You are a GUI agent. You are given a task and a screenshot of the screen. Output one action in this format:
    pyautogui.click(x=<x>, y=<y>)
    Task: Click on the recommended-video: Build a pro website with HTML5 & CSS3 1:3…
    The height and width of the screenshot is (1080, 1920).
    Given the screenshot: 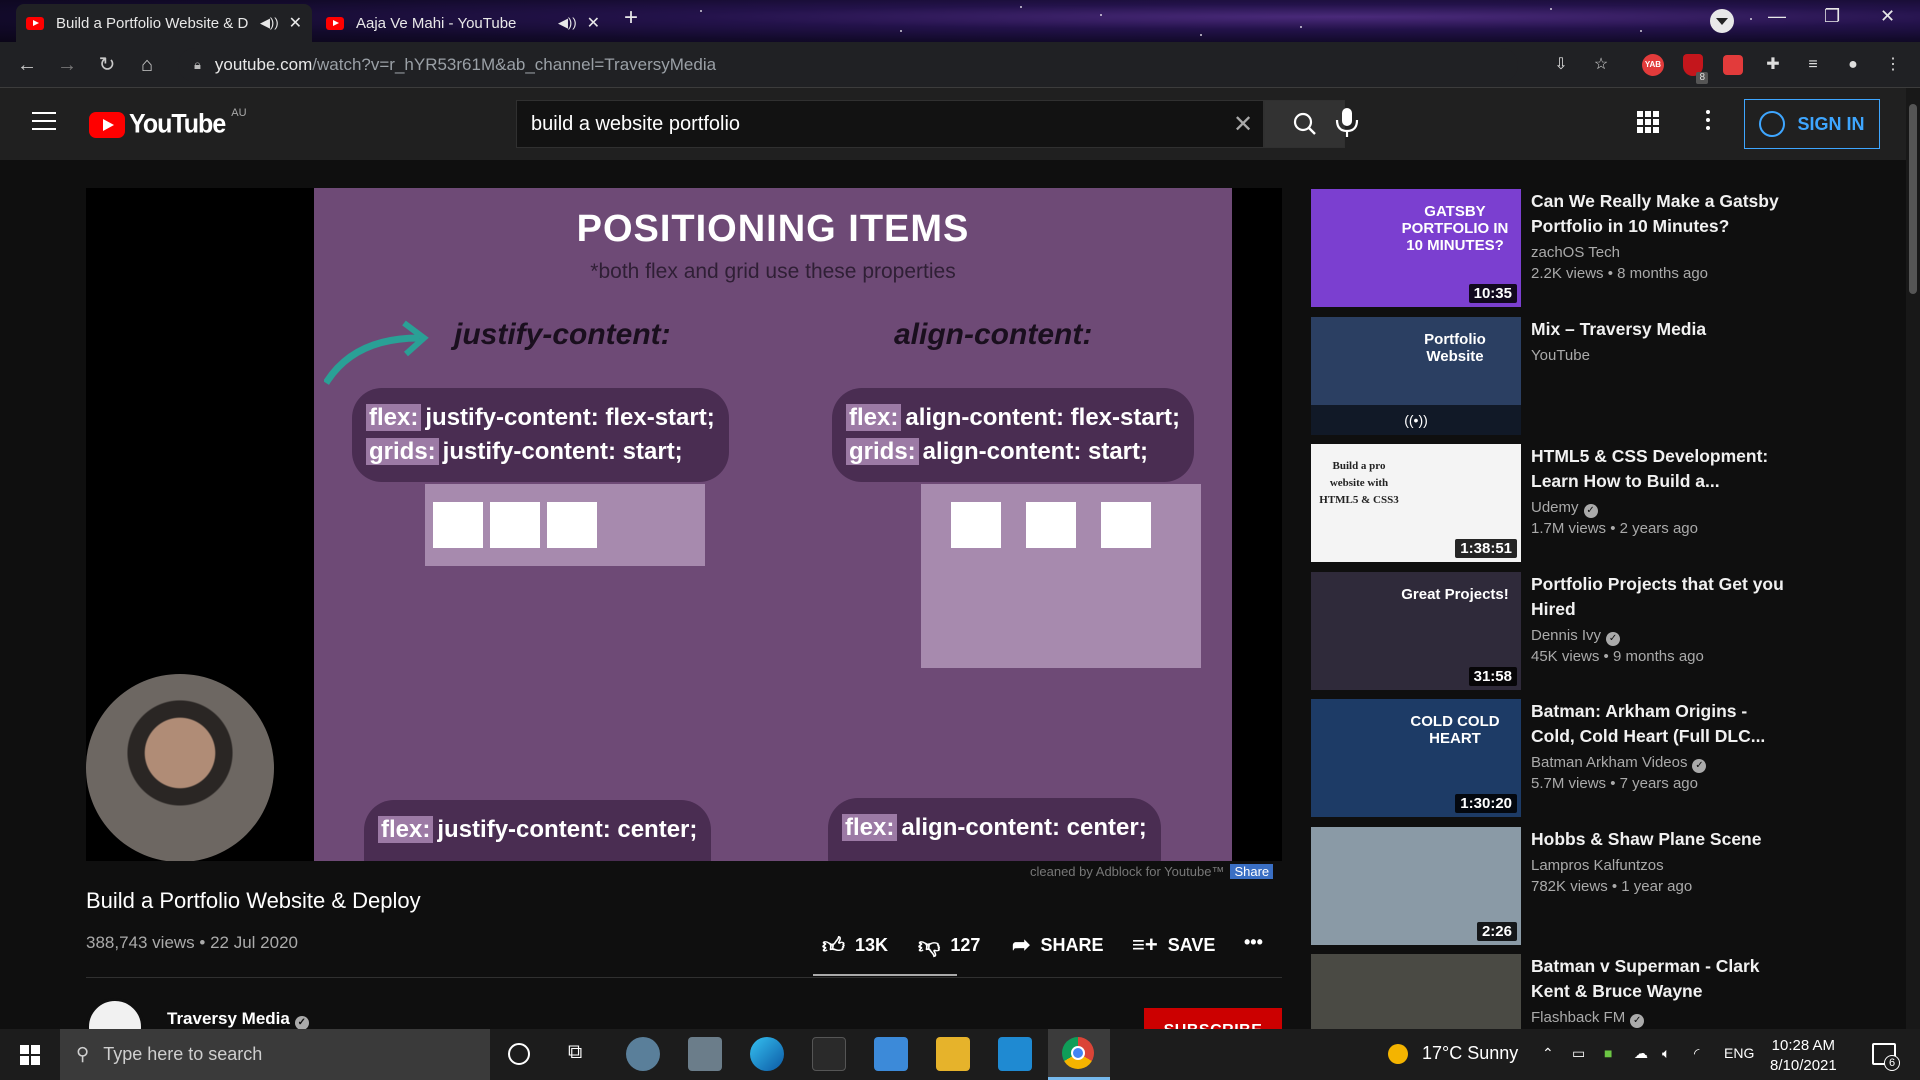 What is the action you would take?
    pyautogui.click(x=1551, y=503)
    